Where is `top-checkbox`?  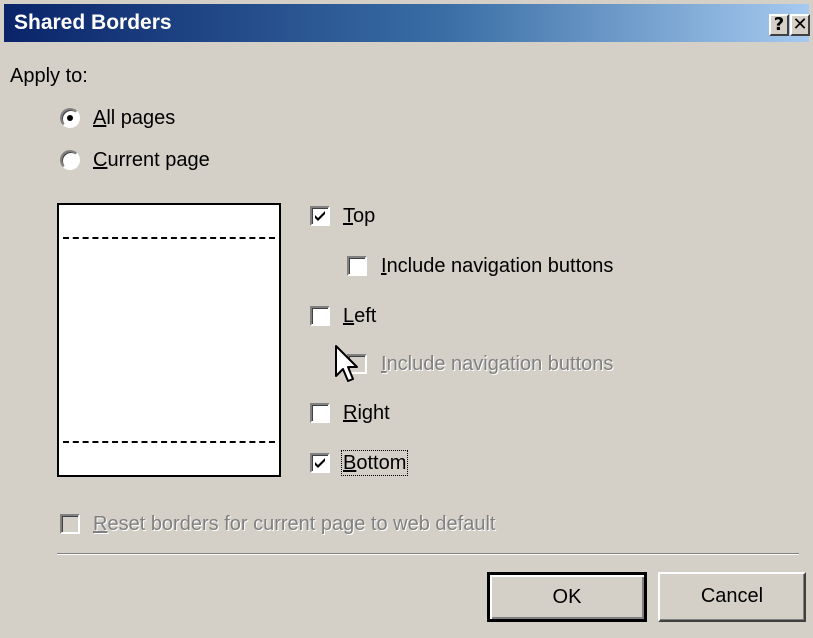
top-checkbox is located at coordinates (320, 216).